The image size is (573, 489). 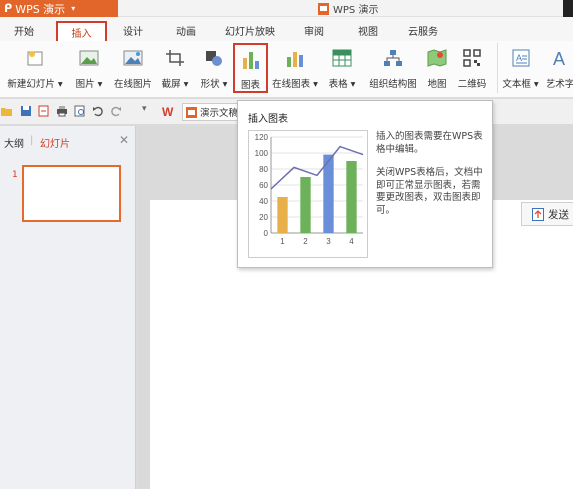 I want to click on tab-cloud: 云服务, so click(x=423, y=30).